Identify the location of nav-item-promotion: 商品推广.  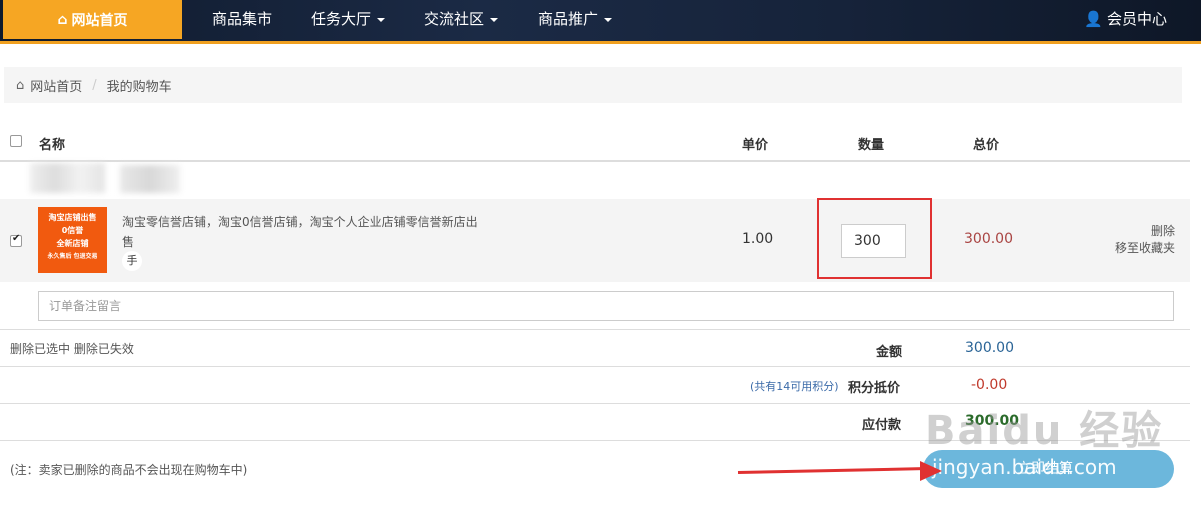
(575, 19).